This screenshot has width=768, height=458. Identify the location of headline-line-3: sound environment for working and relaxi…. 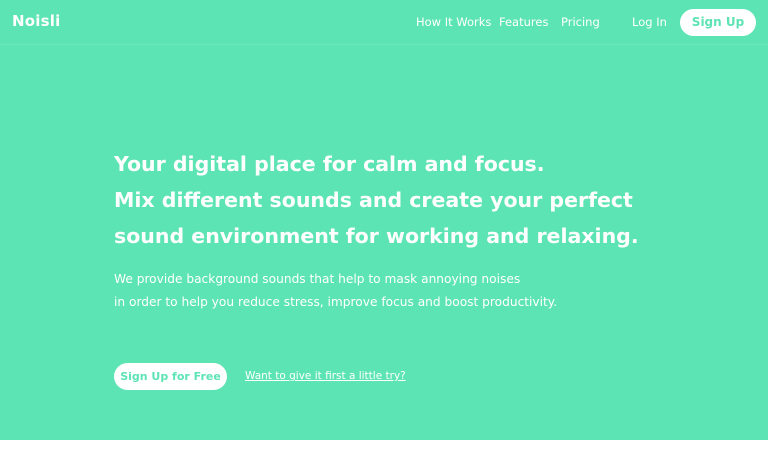
(376, 236).